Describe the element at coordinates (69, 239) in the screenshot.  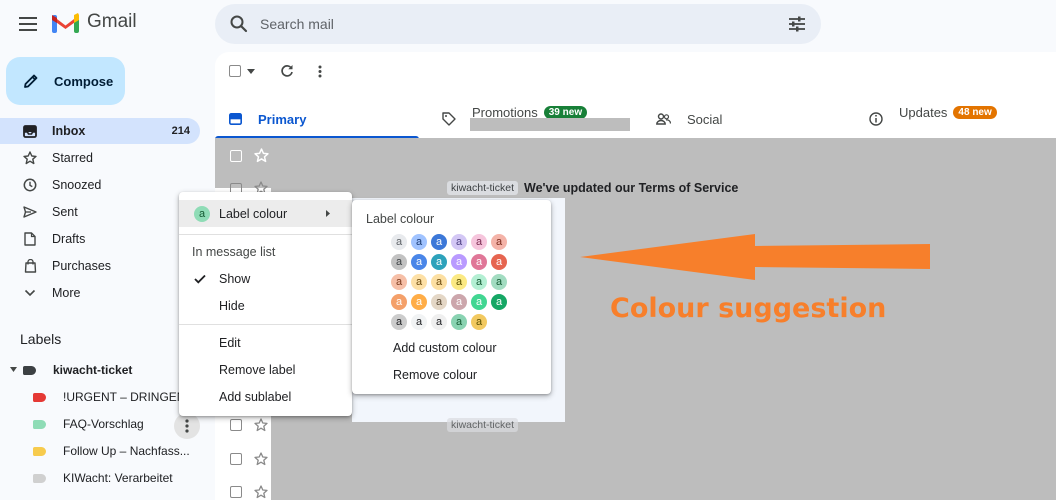
I see `sidebar-item-label: Drafts` at that location.